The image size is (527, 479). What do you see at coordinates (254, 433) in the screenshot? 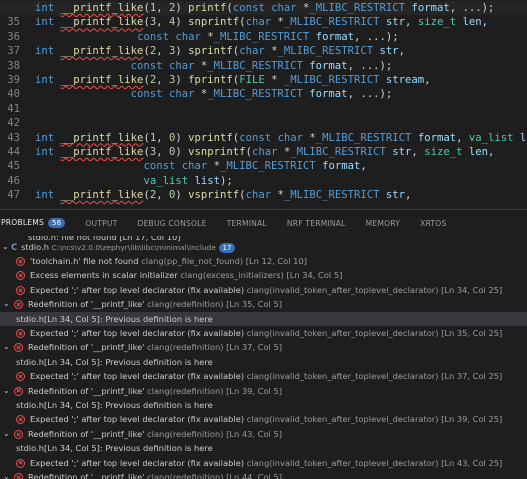
I see `problem-location: [Ln 43, Col 5]` at bounding box center [254, 433].